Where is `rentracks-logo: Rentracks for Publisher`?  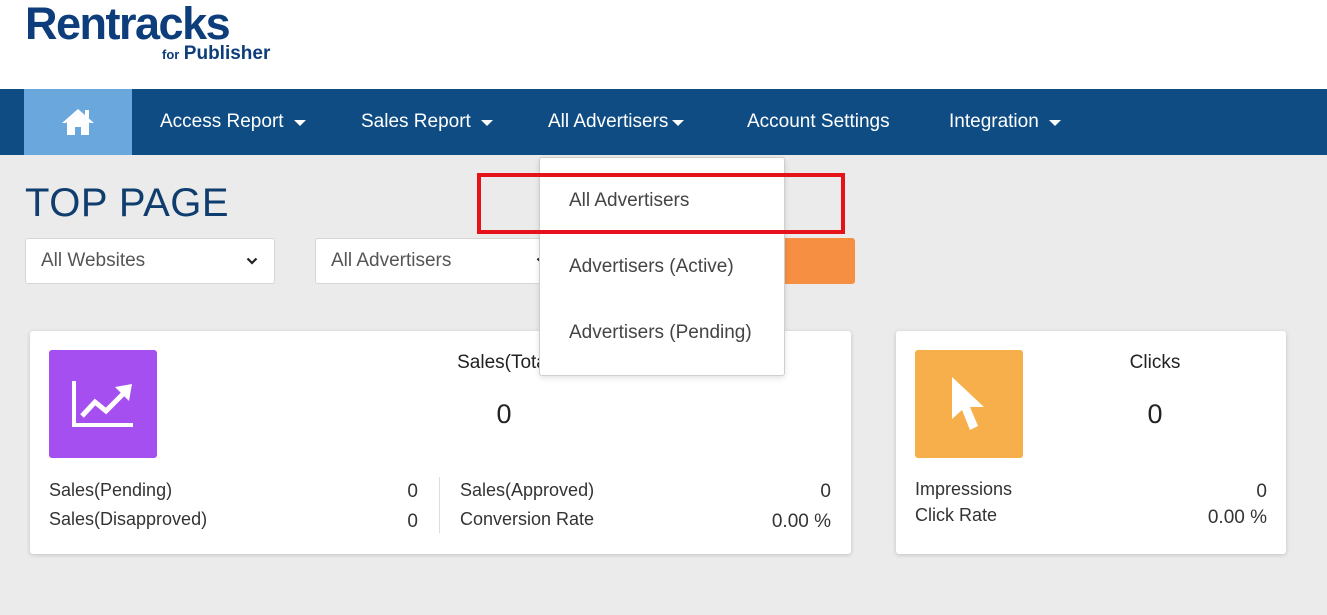
rentracks-logo: Rentracks for Publisher is located at coordinates (150, 36).